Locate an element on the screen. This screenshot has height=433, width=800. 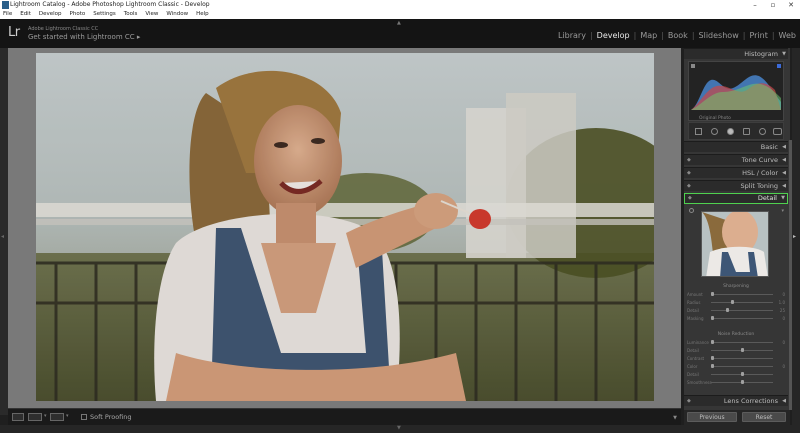
loupe-view-button is located at coordinates (18, 417).